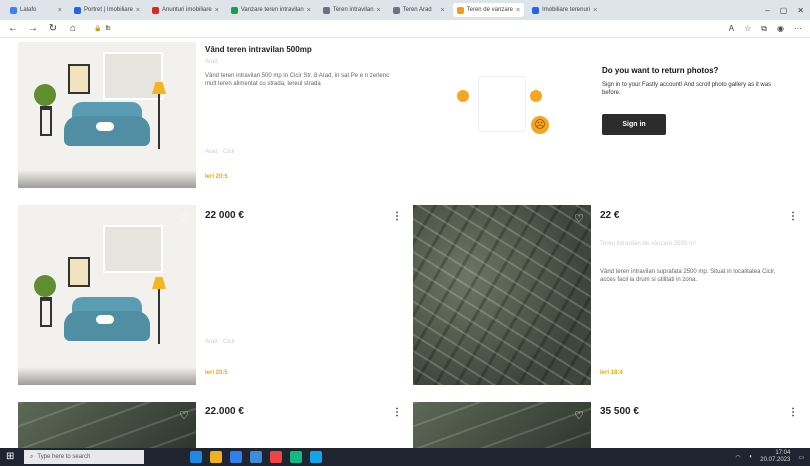  What do you see at coordinates (660, 70) in the screenshot?
I see `promo-title: Do you want to return photos?` at bounding box center [660, 70].